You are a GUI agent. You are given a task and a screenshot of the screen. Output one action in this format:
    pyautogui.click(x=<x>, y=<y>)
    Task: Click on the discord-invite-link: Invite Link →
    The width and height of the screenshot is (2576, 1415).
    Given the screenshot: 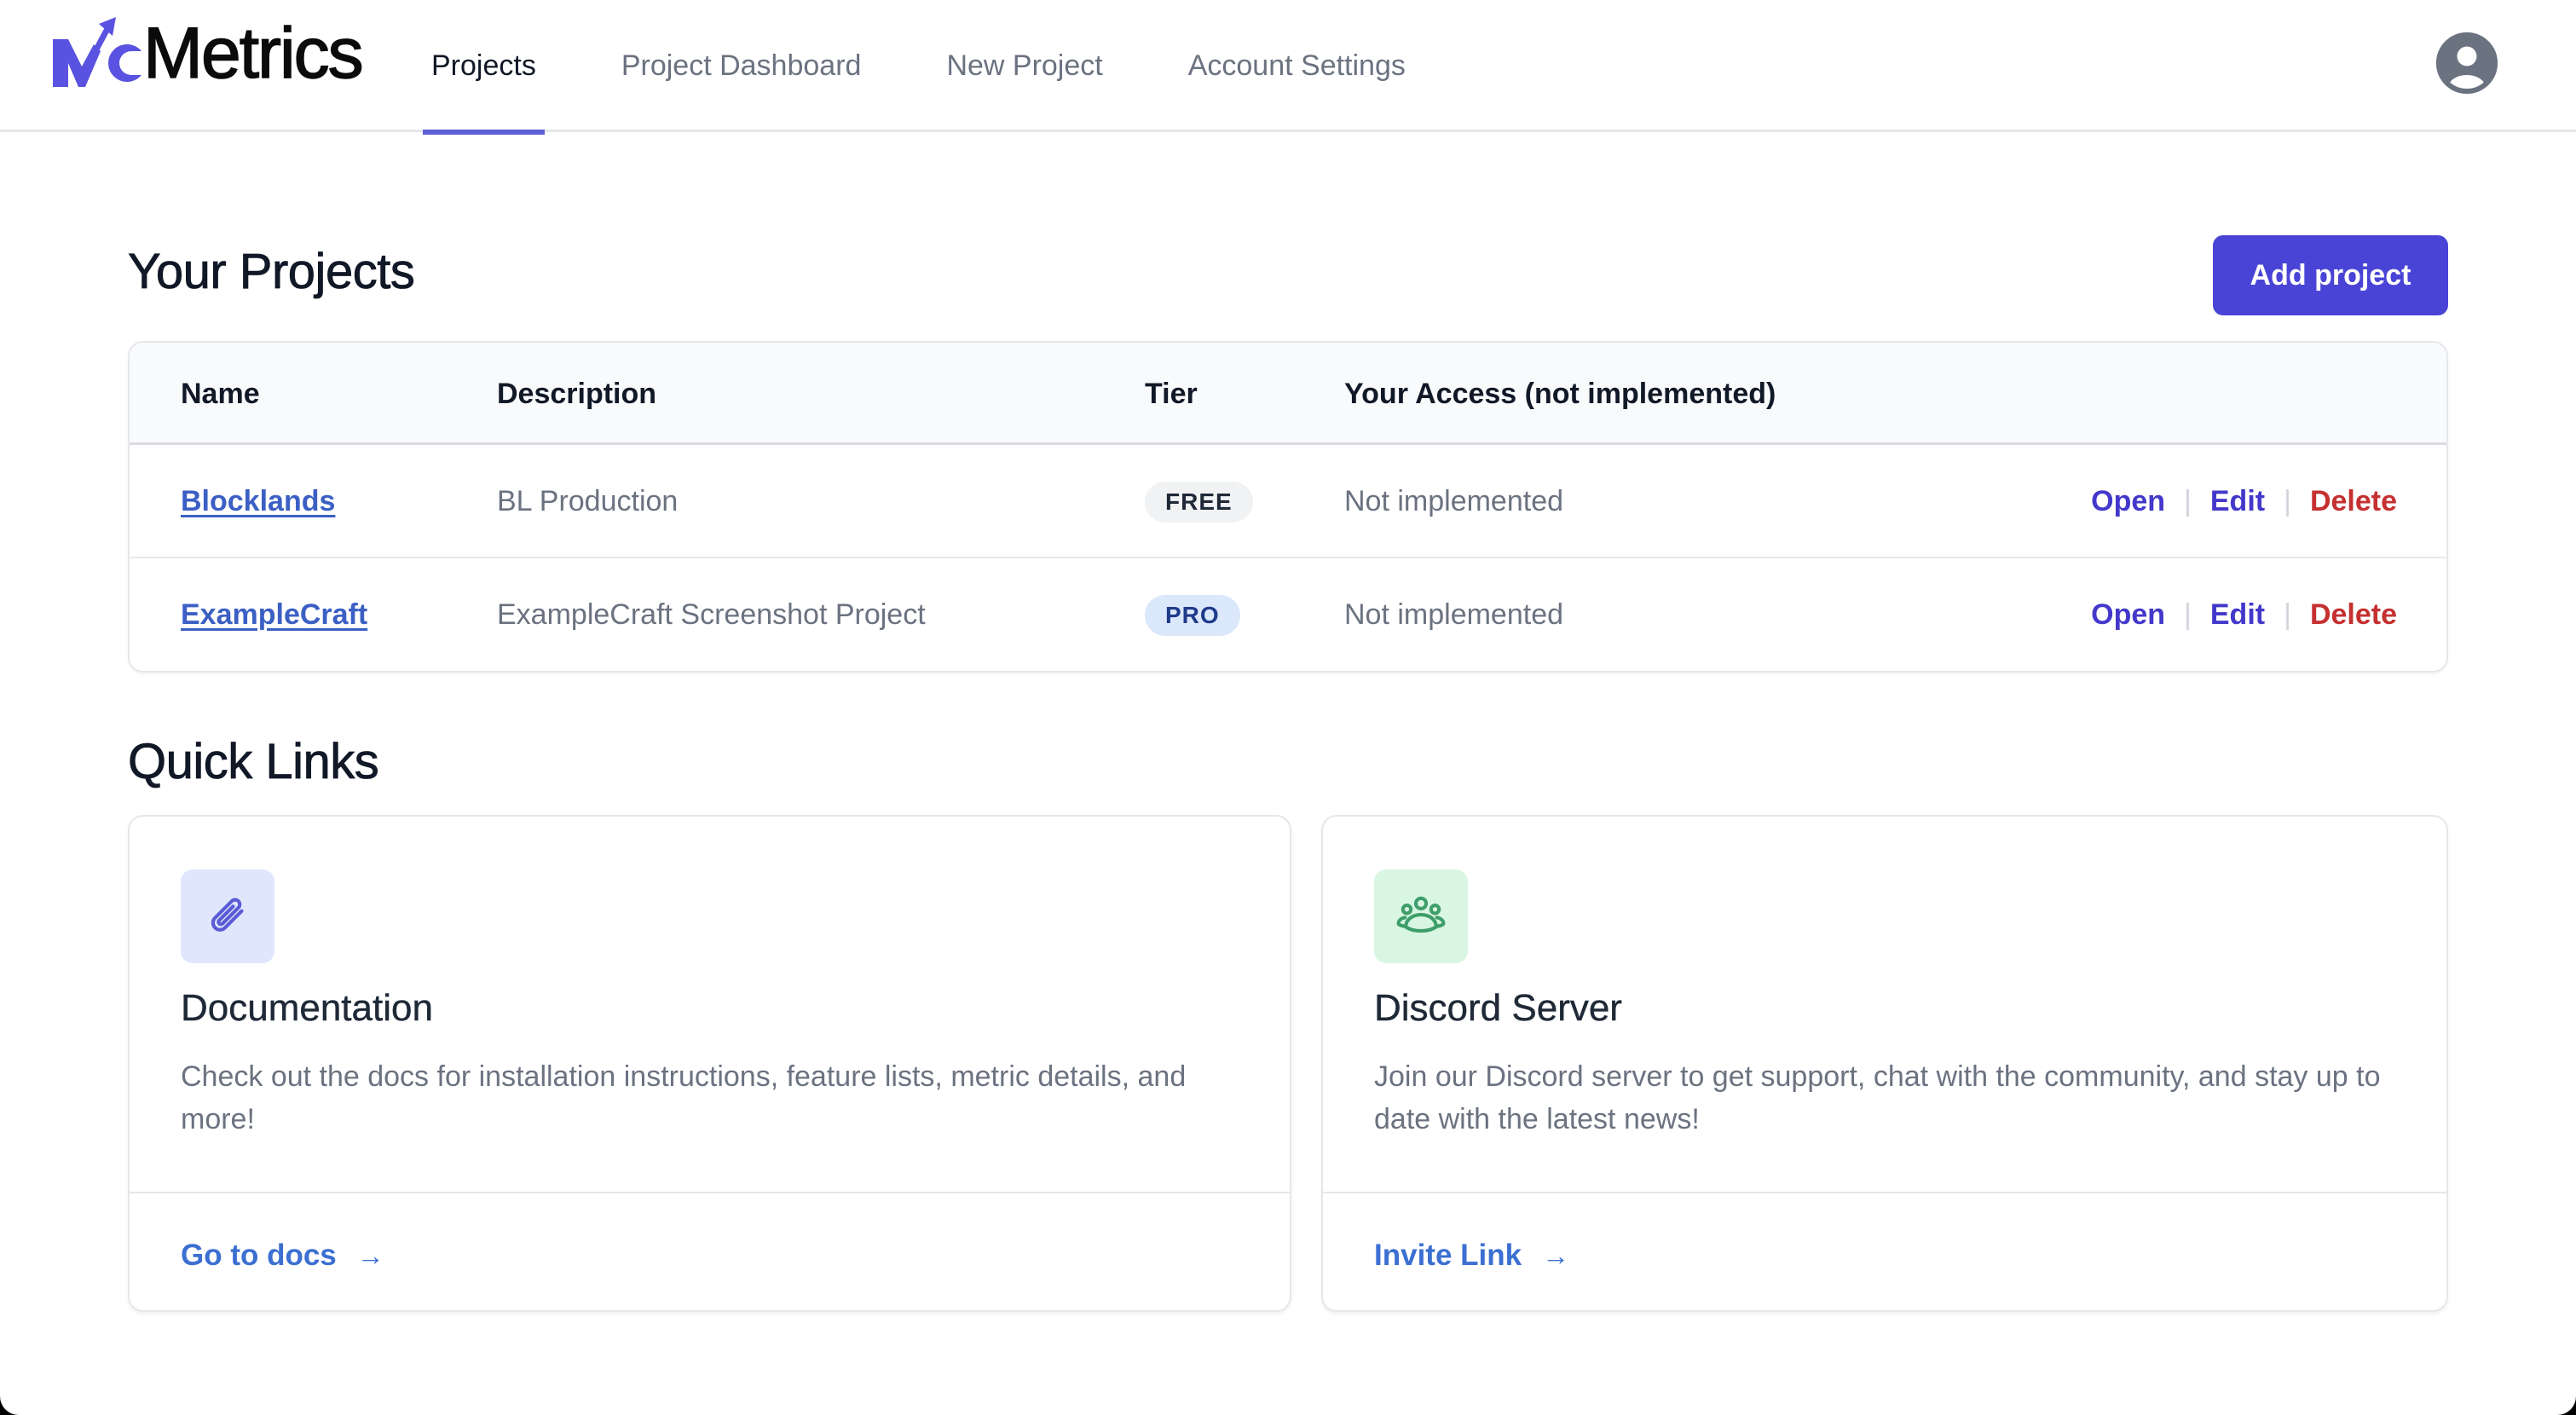 What is the action you would take?
    pyautogui.click(x=1471, y=1256)
    